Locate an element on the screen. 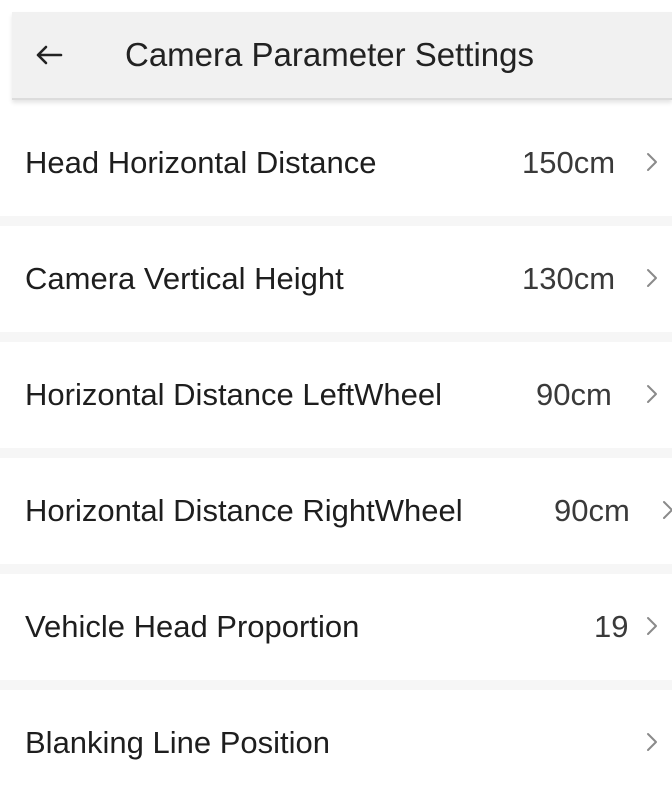  status-area is located at coordinates (336, 6).